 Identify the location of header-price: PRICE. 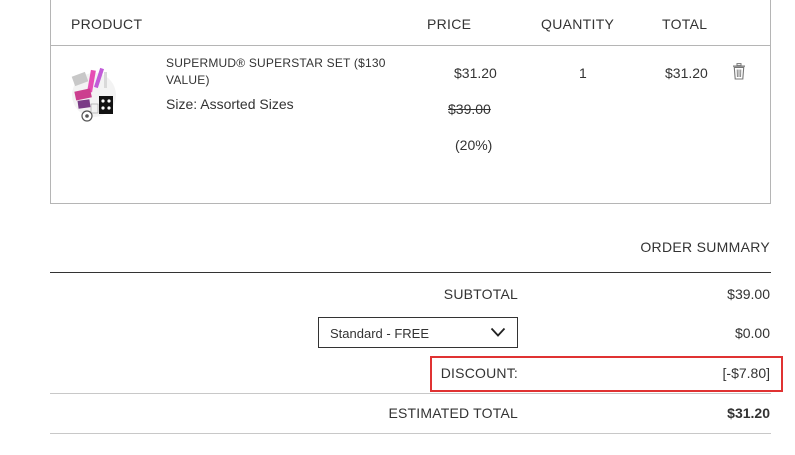
(449, 24).